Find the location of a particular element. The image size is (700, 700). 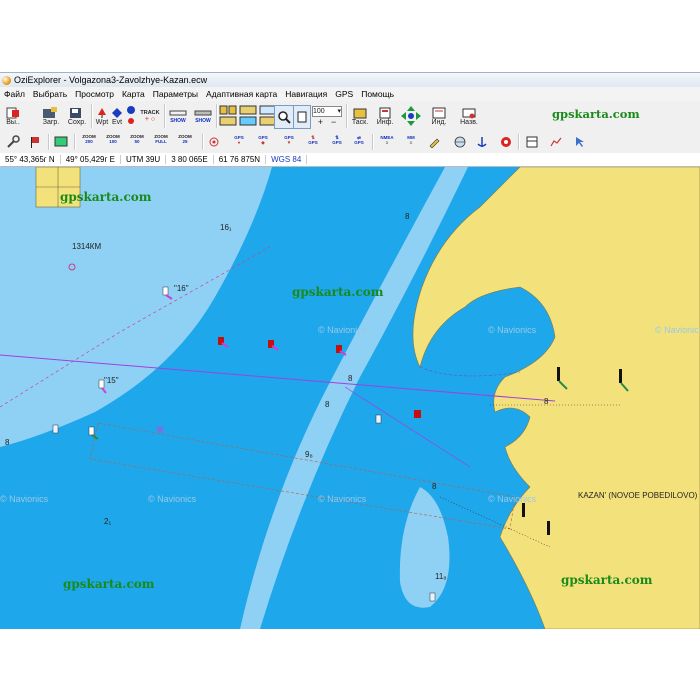

map-tools-button is located at coordinates (228, 116).